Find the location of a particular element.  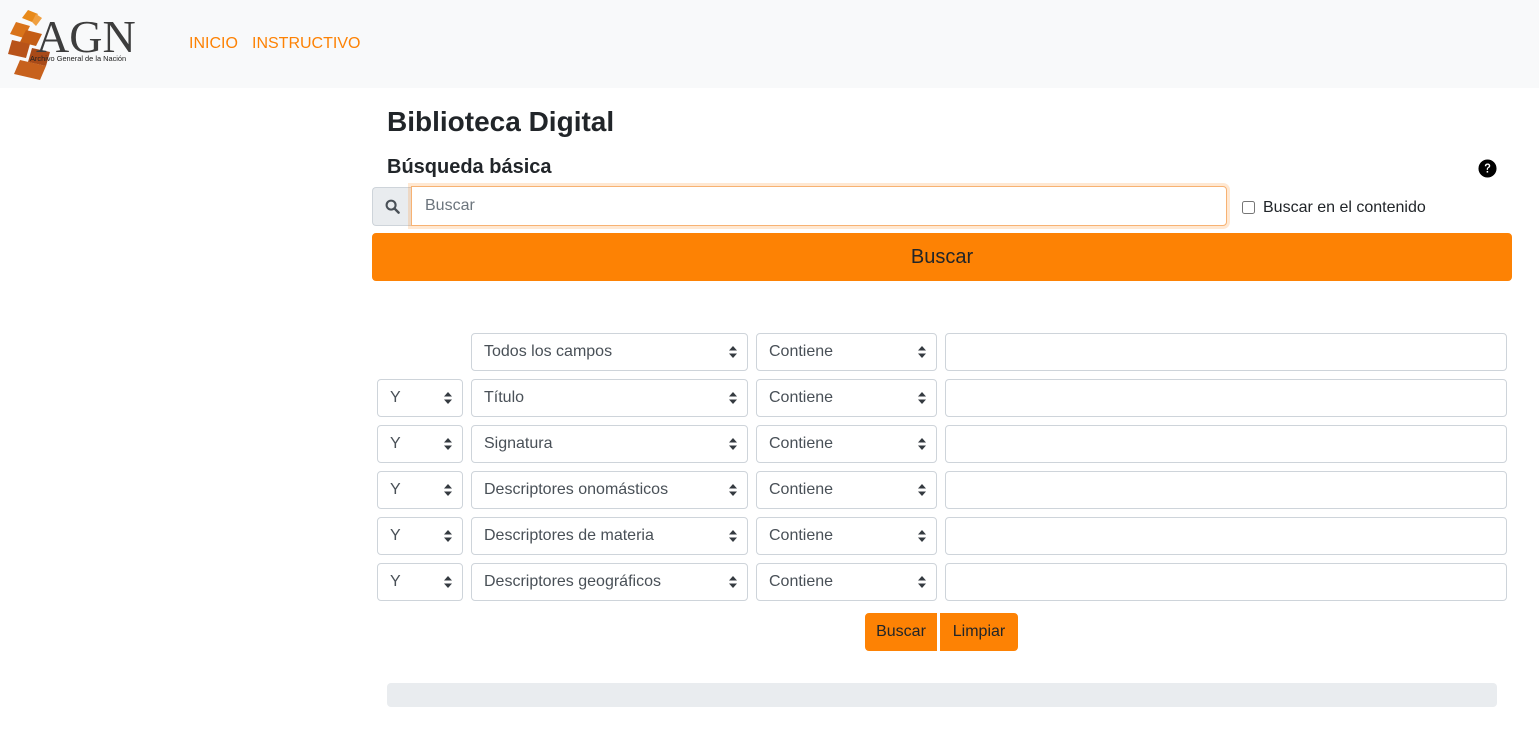

agn-logo: AGN Archivo General de la Nación is located at coordinates (78, 45).